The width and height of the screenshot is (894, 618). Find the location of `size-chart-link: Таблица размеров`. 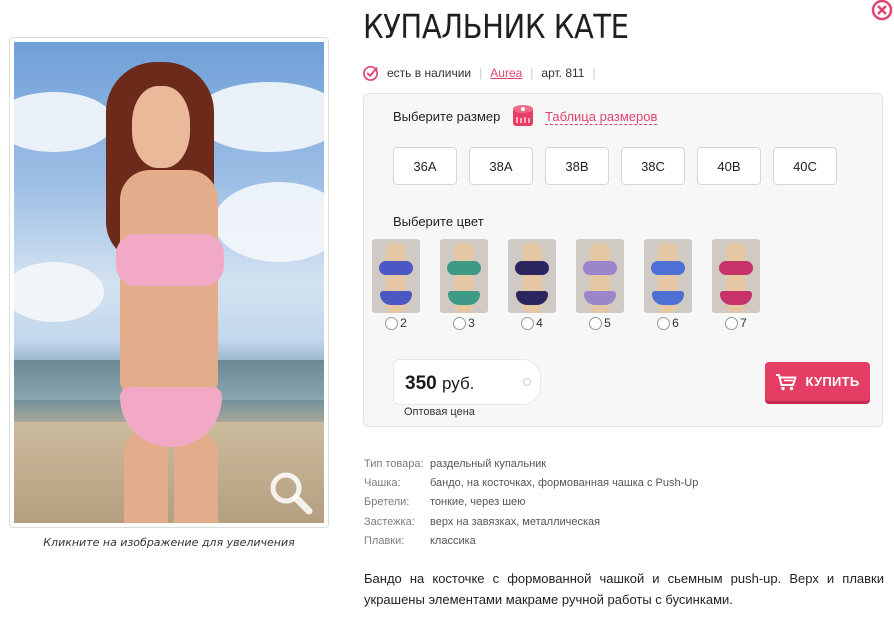

size-chart-link: Таблица размеров is located at coordinates (601, 117).